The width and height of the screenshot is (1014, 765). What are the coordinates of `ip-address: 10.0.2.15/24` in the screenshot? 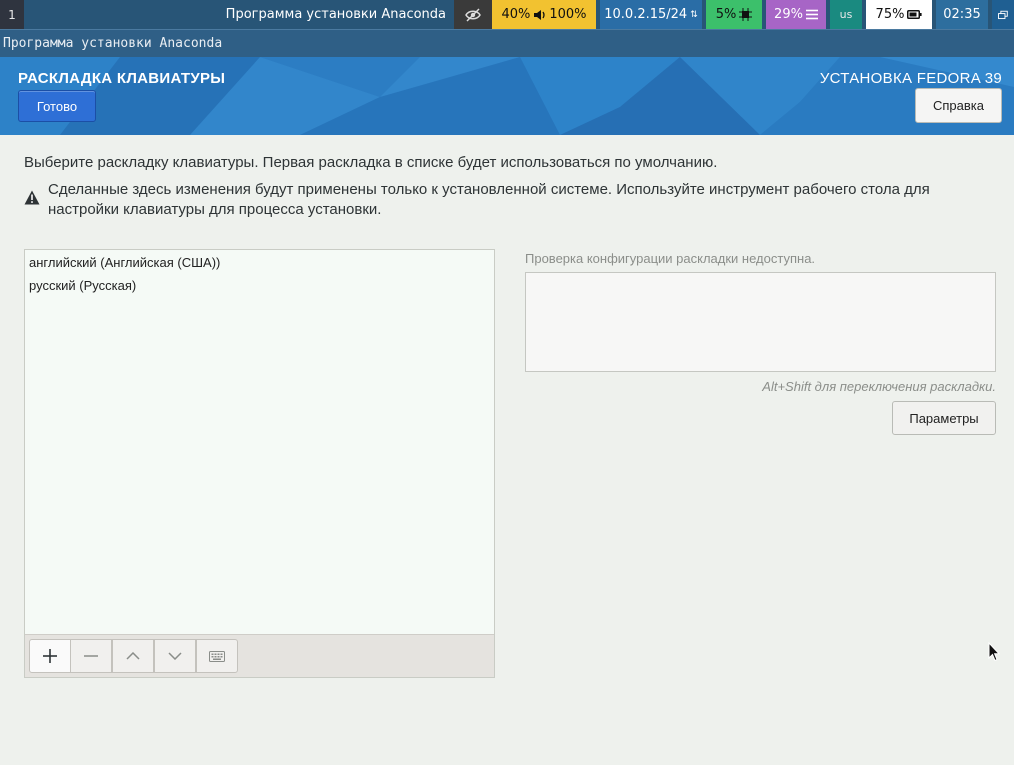 It's located at (646, 14).